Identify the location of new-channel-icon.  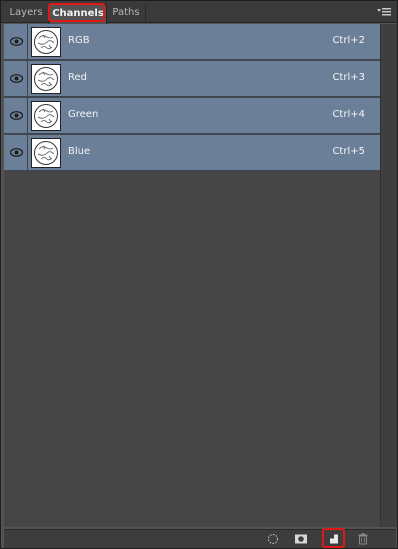
(334, 539).